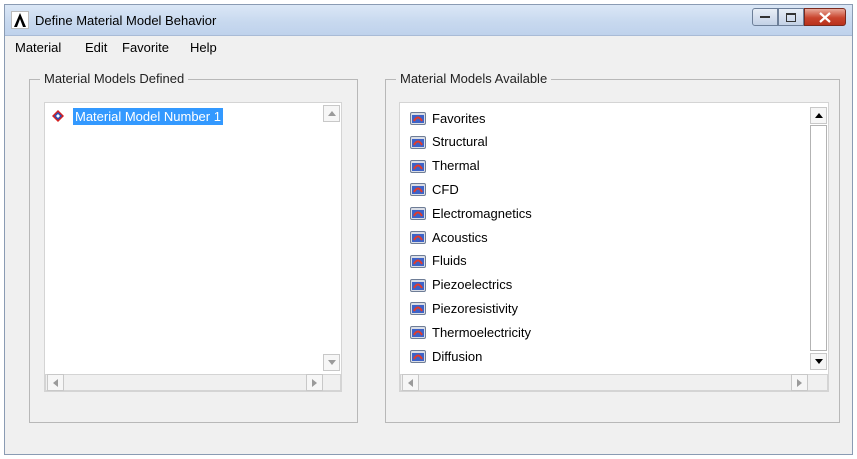  I want to click on minimize-button, so click(765, 17).